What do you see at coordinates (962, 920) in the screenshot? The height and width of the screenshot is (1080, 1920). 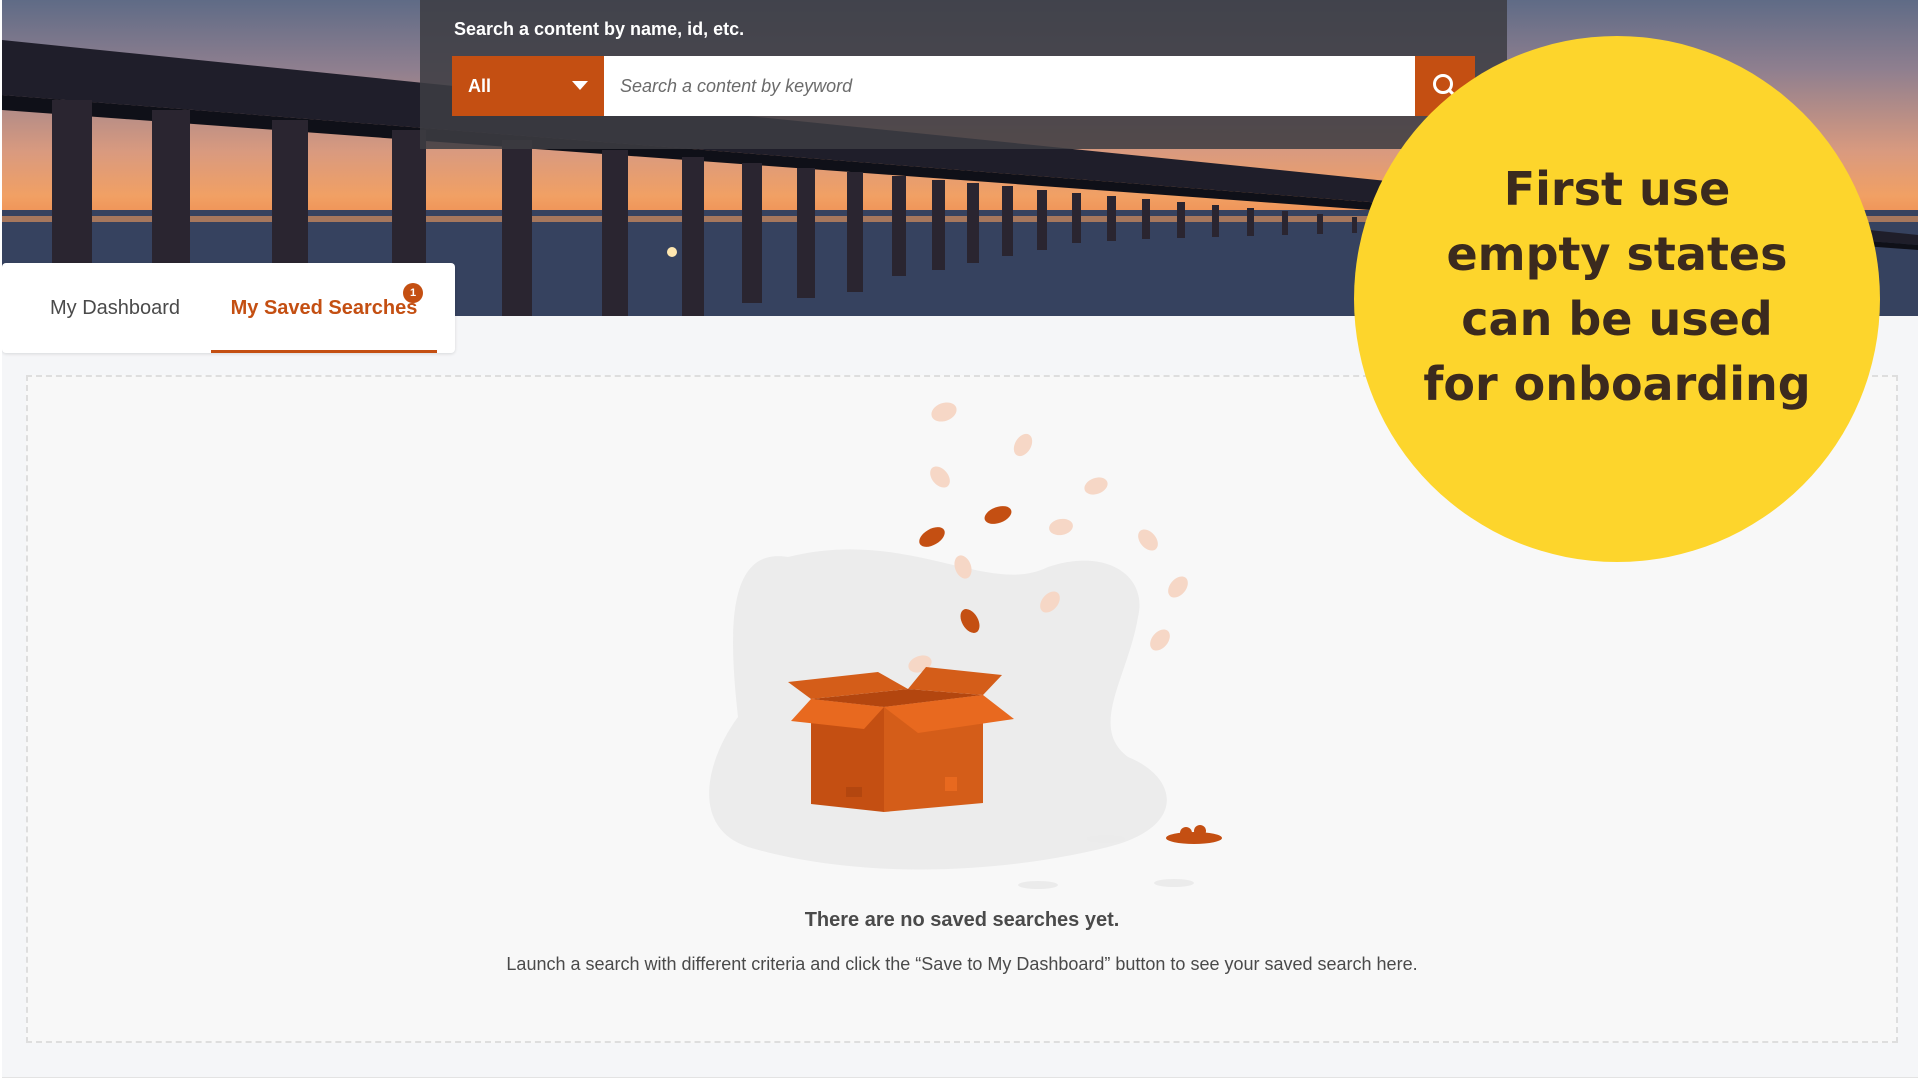 I see `empty-state-title: There are no saved searches yet.` at bounding box center [962, 920].